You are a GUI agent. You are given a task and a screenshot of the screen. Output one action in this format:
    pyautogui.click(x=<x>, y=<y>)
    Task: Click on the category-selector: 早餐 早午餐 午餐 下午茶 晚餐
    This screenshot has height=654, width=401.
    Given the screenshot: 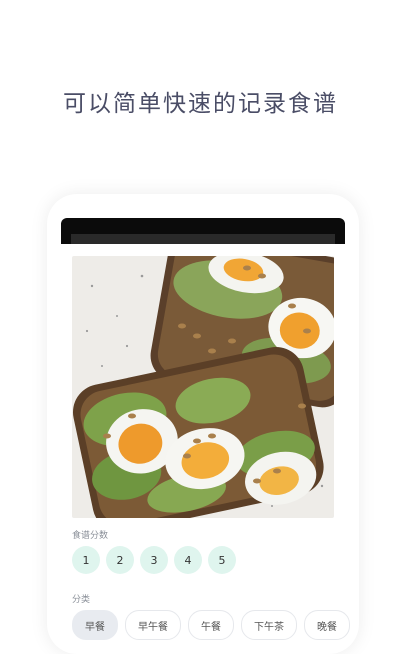 What is the action you would take?
    pyautogui.click(x=211, y=625)
    